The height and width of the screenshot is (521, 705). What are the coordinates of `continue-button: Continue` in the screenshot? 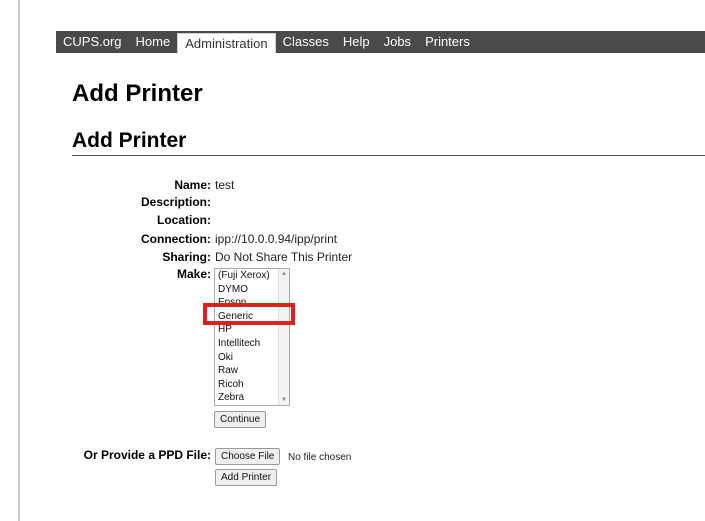 It's located at (240, 419).